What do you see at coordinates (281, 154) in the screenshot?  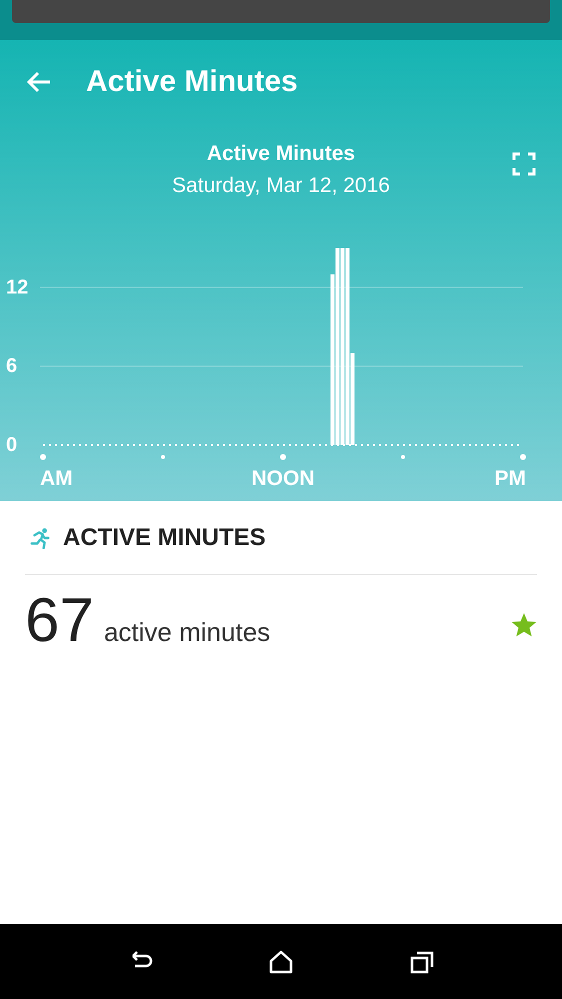 I see `chart-title: Active Minutes` at bounding box center [281, 154].